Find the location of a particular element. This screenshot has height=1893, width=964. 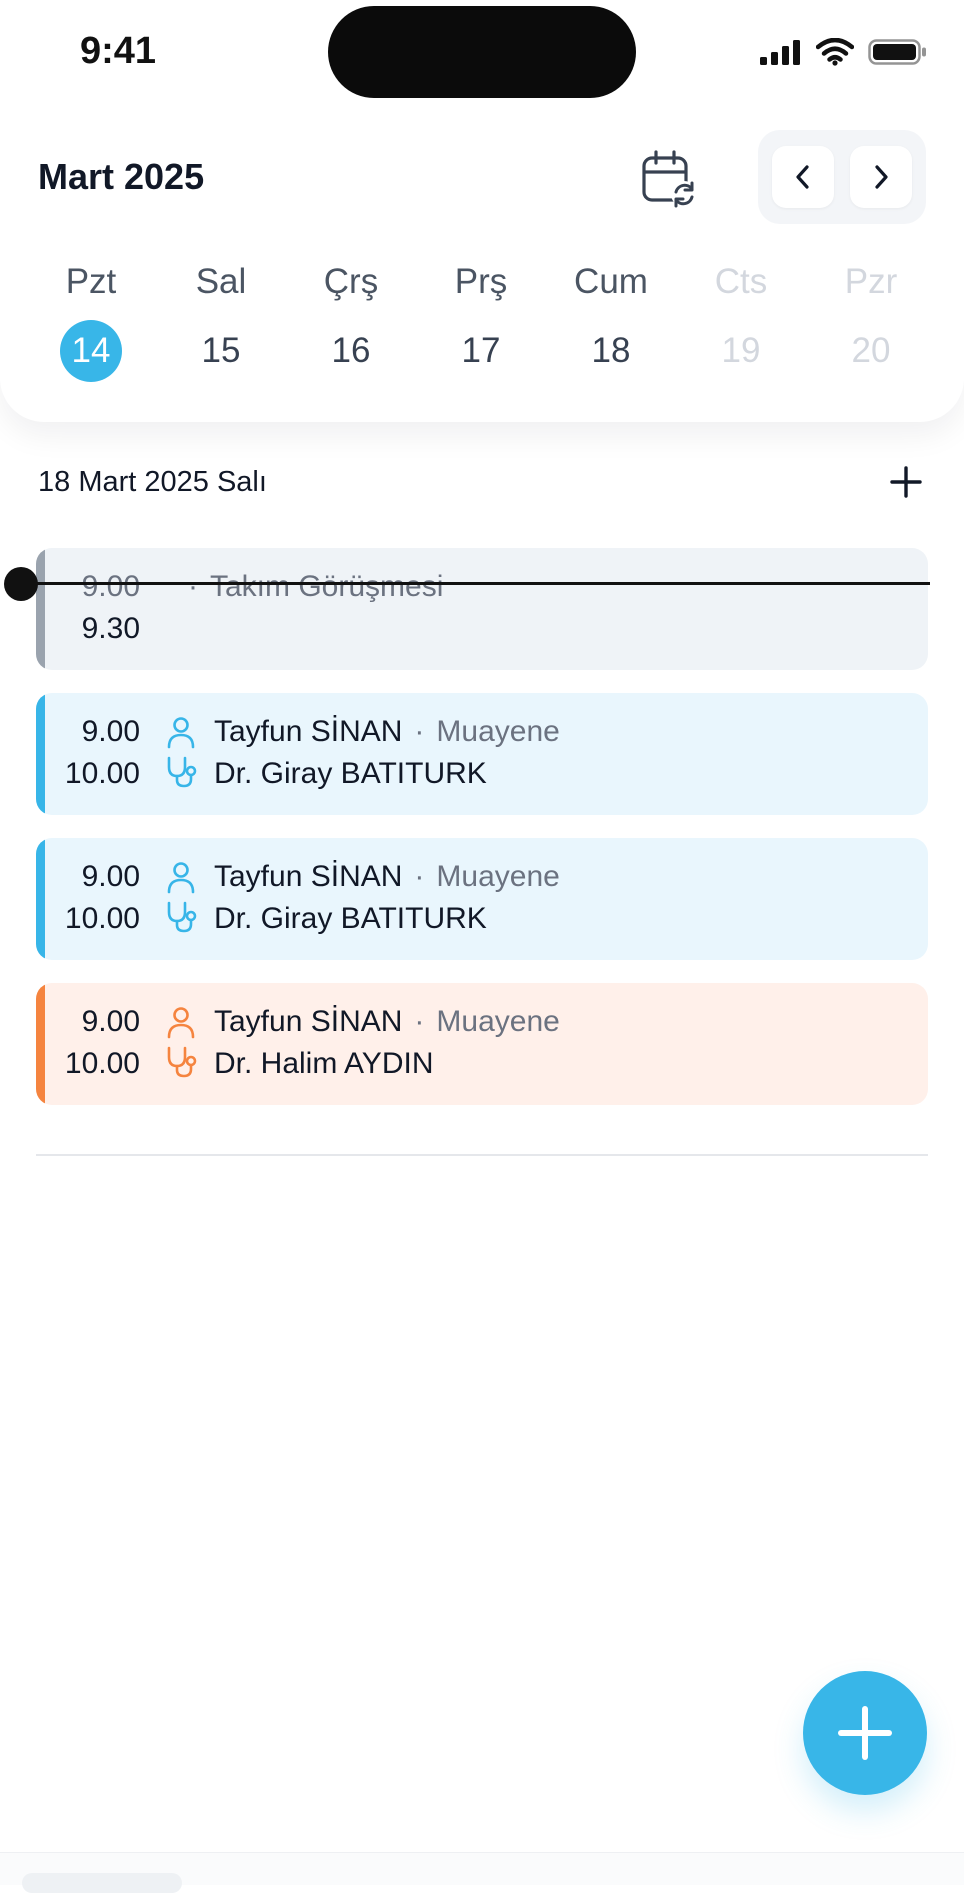

day-number: 17 is located at coordinates (481, 350).